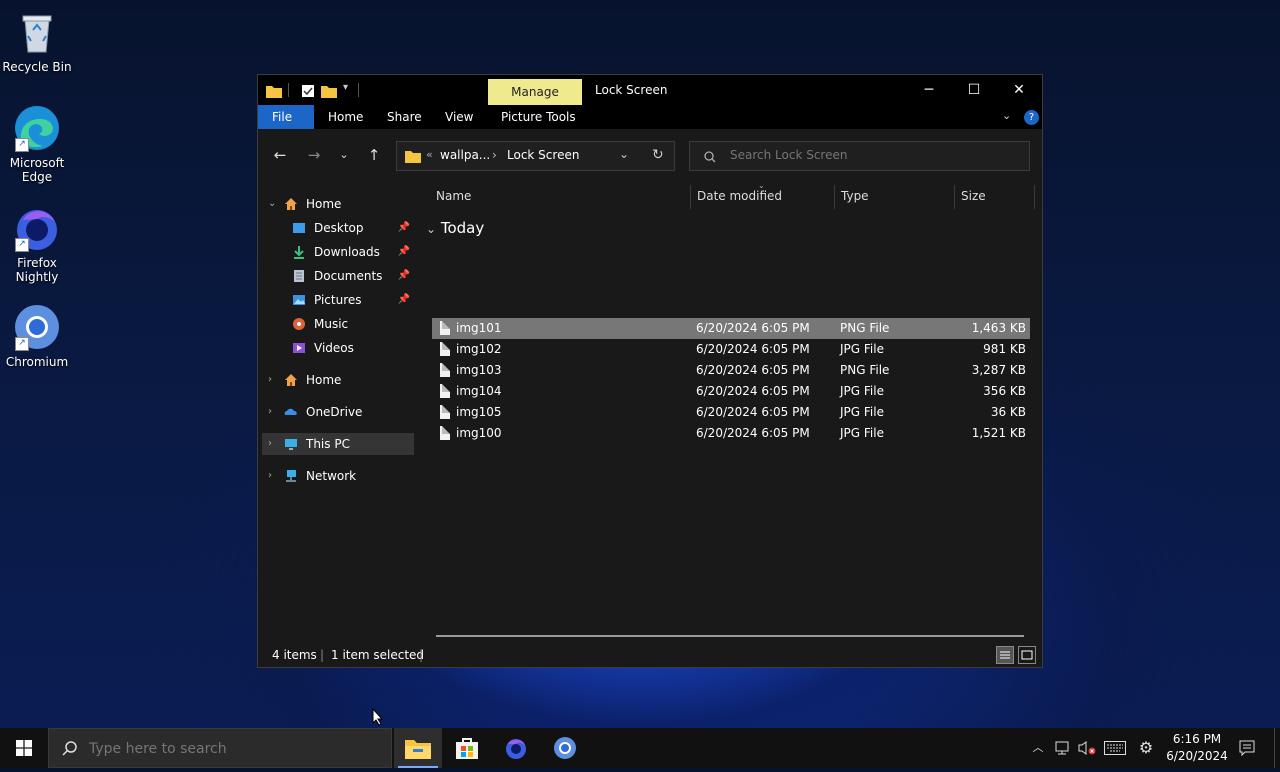 Image resolution: width=1280 pixels, height=772 pixels. Describe the element at coordinates (453, 198) in the screenshot. I see `column-header-name: Name` at that location.